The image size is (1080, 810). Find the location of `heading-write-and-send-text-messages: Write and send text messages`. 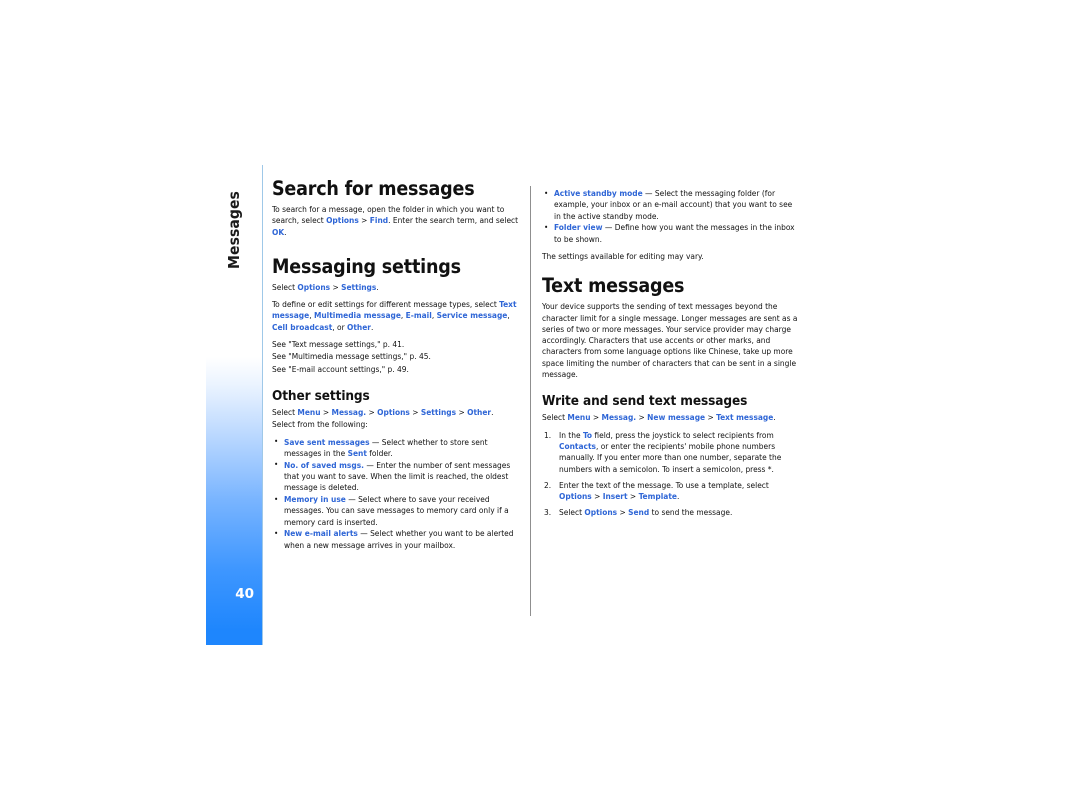

heading-write-and-send-text-messages: Write and send text messages is located at coordinates (645, 401).